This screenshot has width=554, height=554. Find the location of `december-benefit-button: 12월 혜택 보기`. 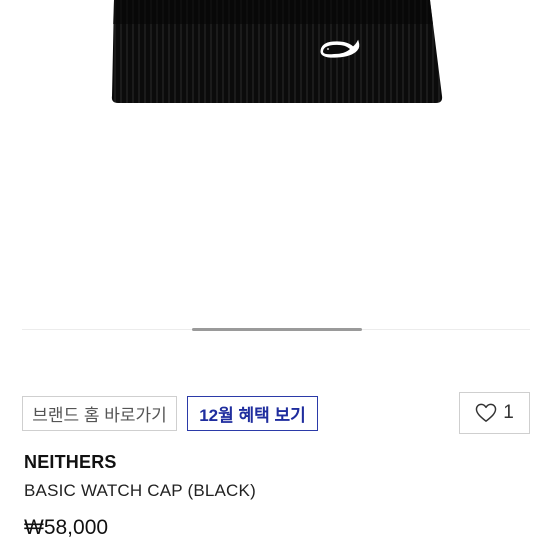

december-benefit-button: 12월 혜택 보기 is located at coordinates (252, 413).